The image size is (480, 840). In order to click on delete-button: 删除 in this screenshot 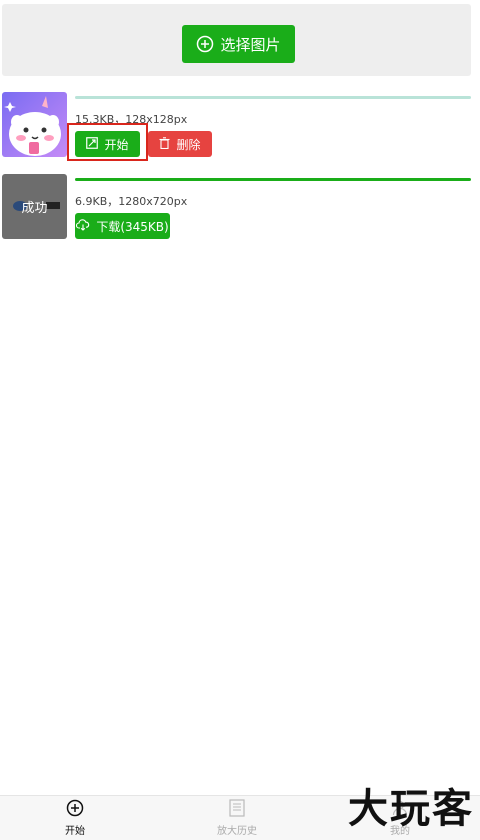, I will do `click(180, 144)`.